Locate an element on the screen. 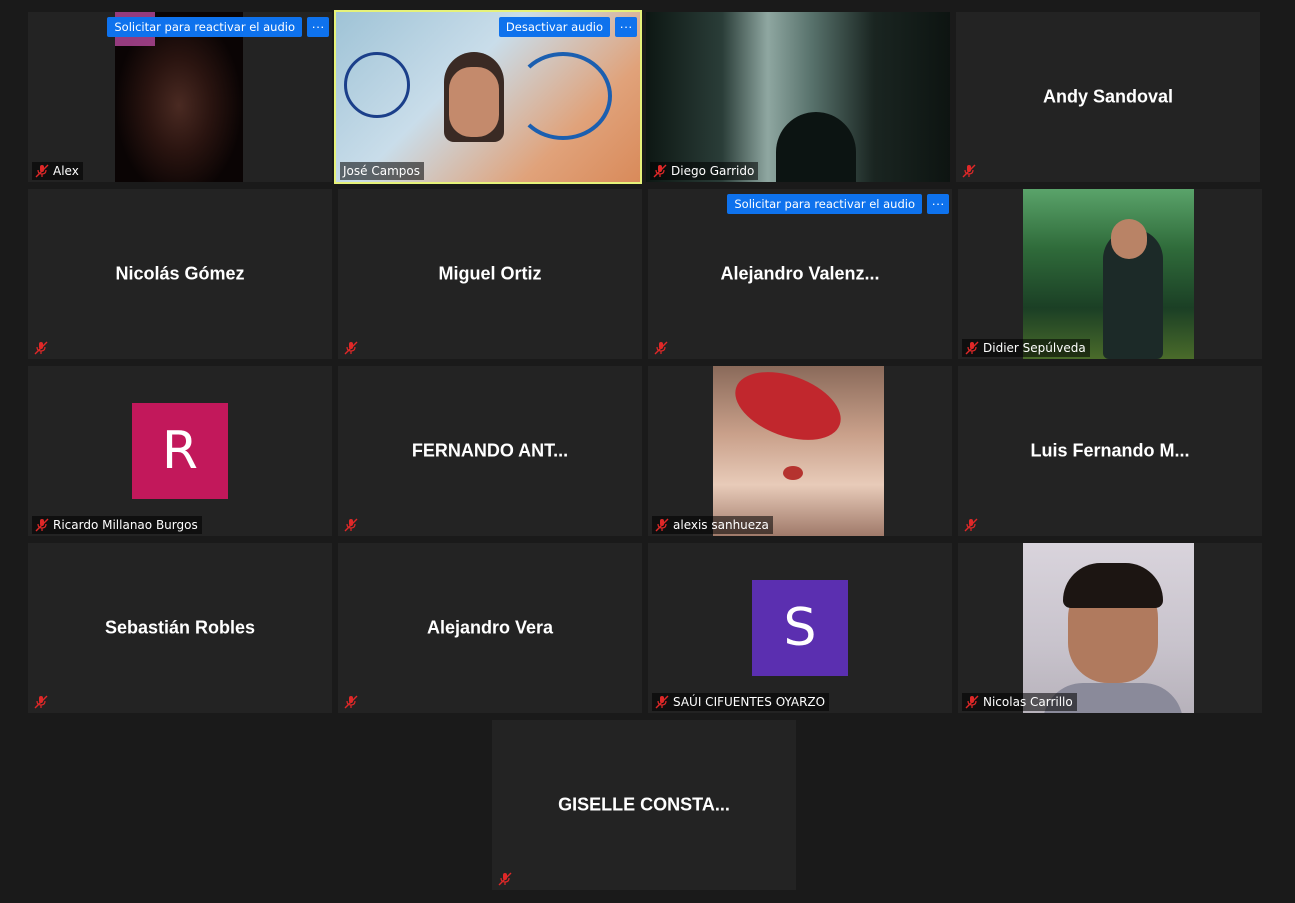 The image size is (1295, 903). participant-tile-jose-campos: Desactivar audio ··· José Campos is located at coordinates (488, 97).